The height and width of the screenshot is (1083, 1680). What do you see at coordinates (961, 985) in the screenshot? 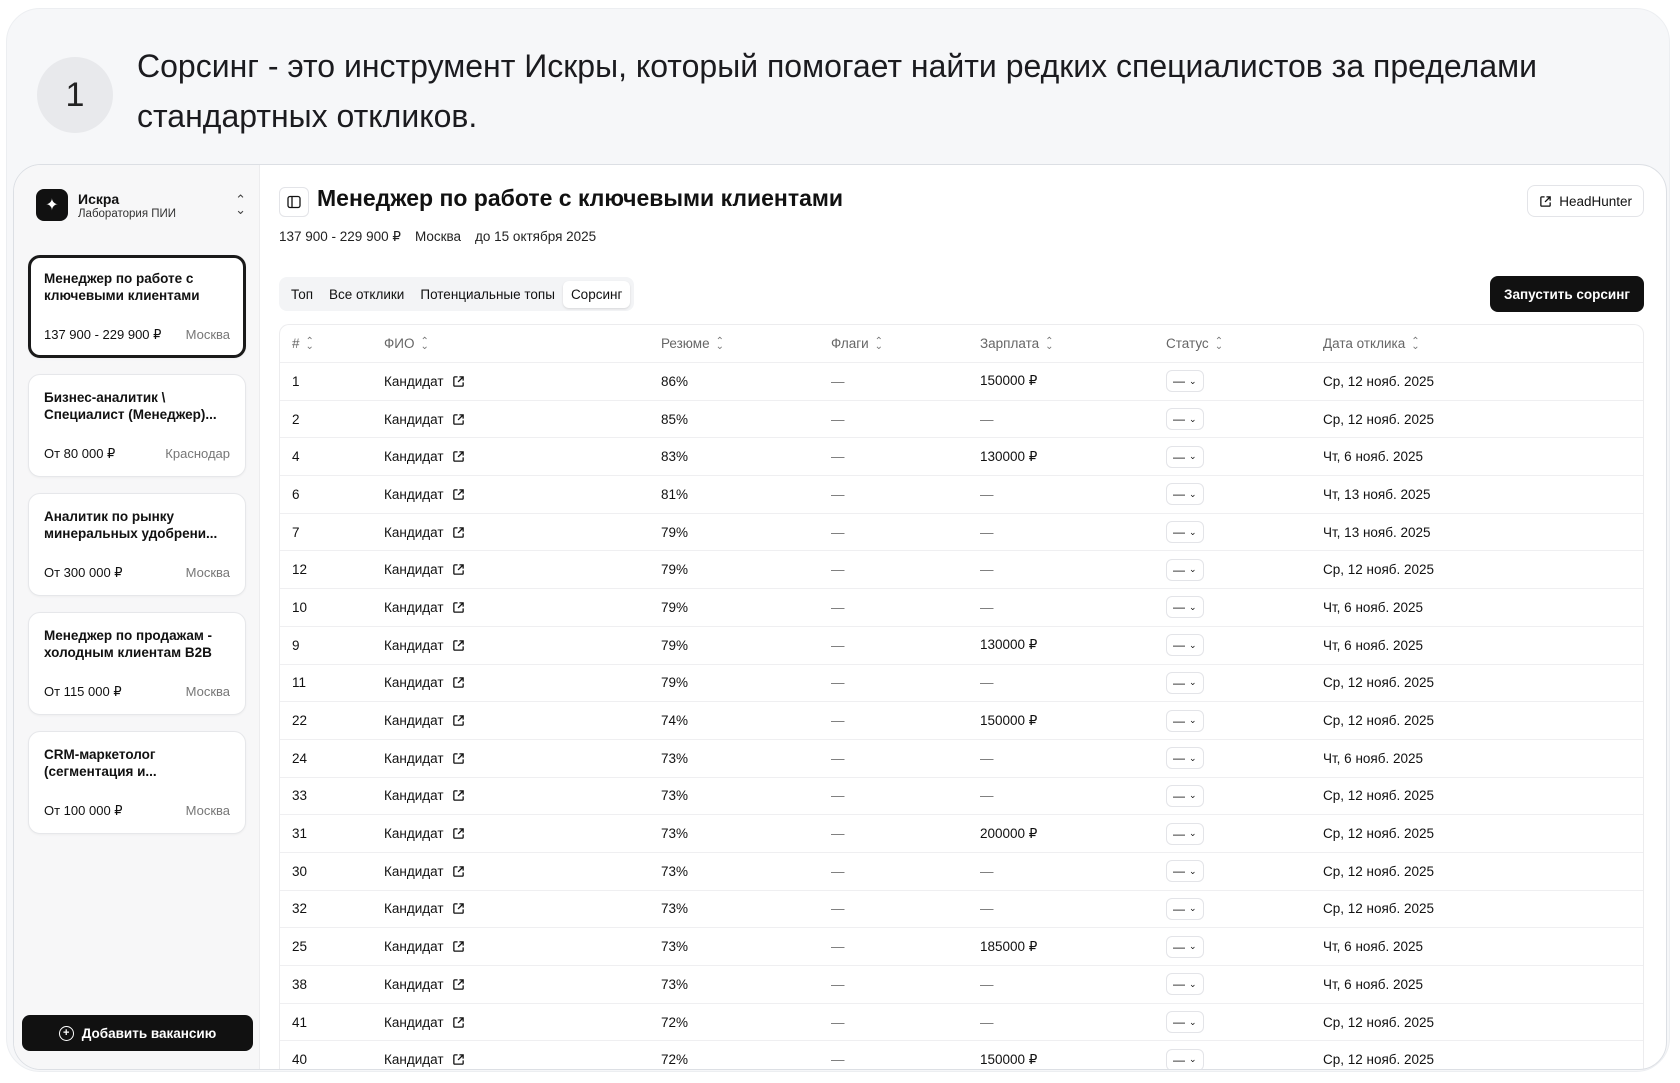
I see `table-row: 38 Кандидат 73% — — — ⌄ Чт, 6 нояб. 2025` at bounding box center [961, 985].